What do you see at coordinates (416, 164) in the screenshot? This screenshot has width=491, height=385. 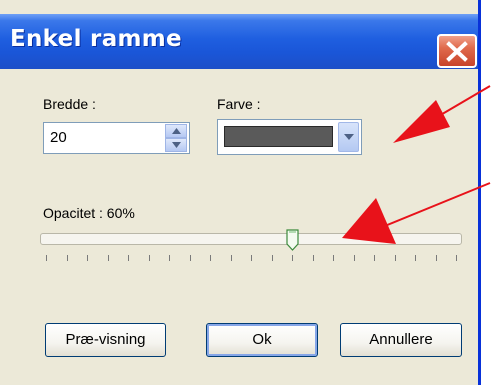 I see `annotation-arrows` at bounding box center [416, 164].